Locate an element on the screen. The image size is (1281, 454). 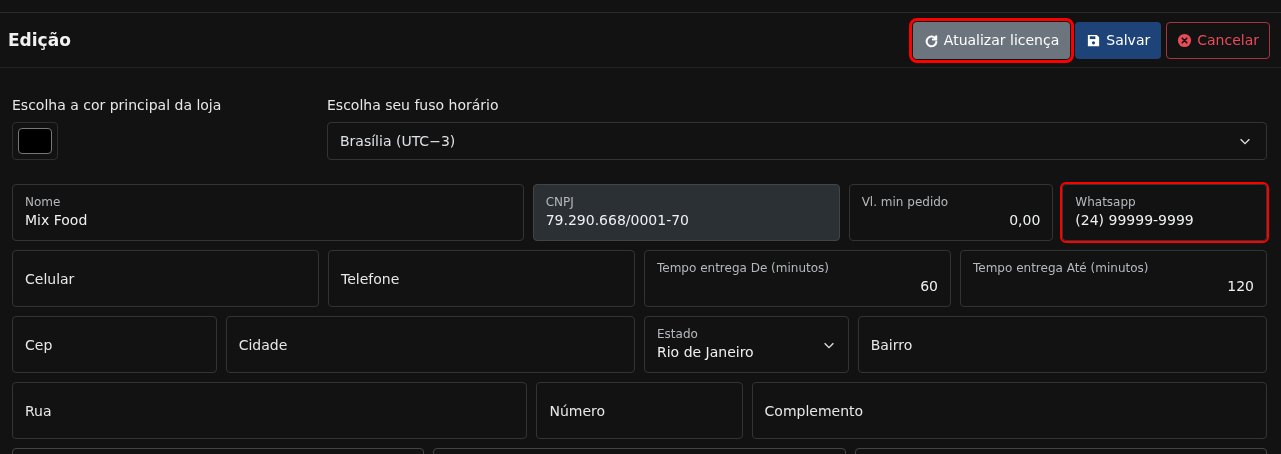
input-field: Telefone is located at coordinates (481, 278).